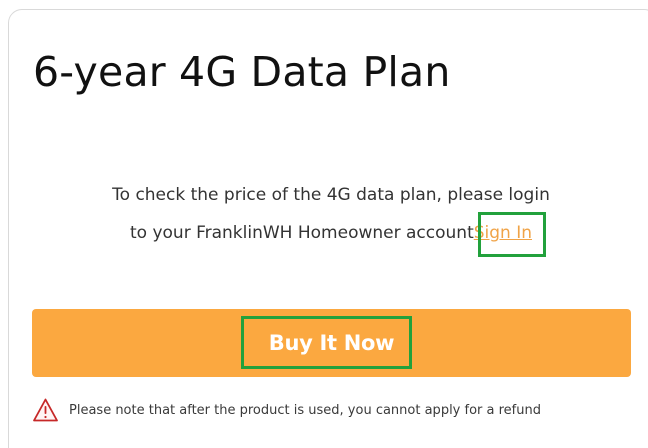  I want to click on buy-it-now-button: Buy It Now, so click(331, 343).